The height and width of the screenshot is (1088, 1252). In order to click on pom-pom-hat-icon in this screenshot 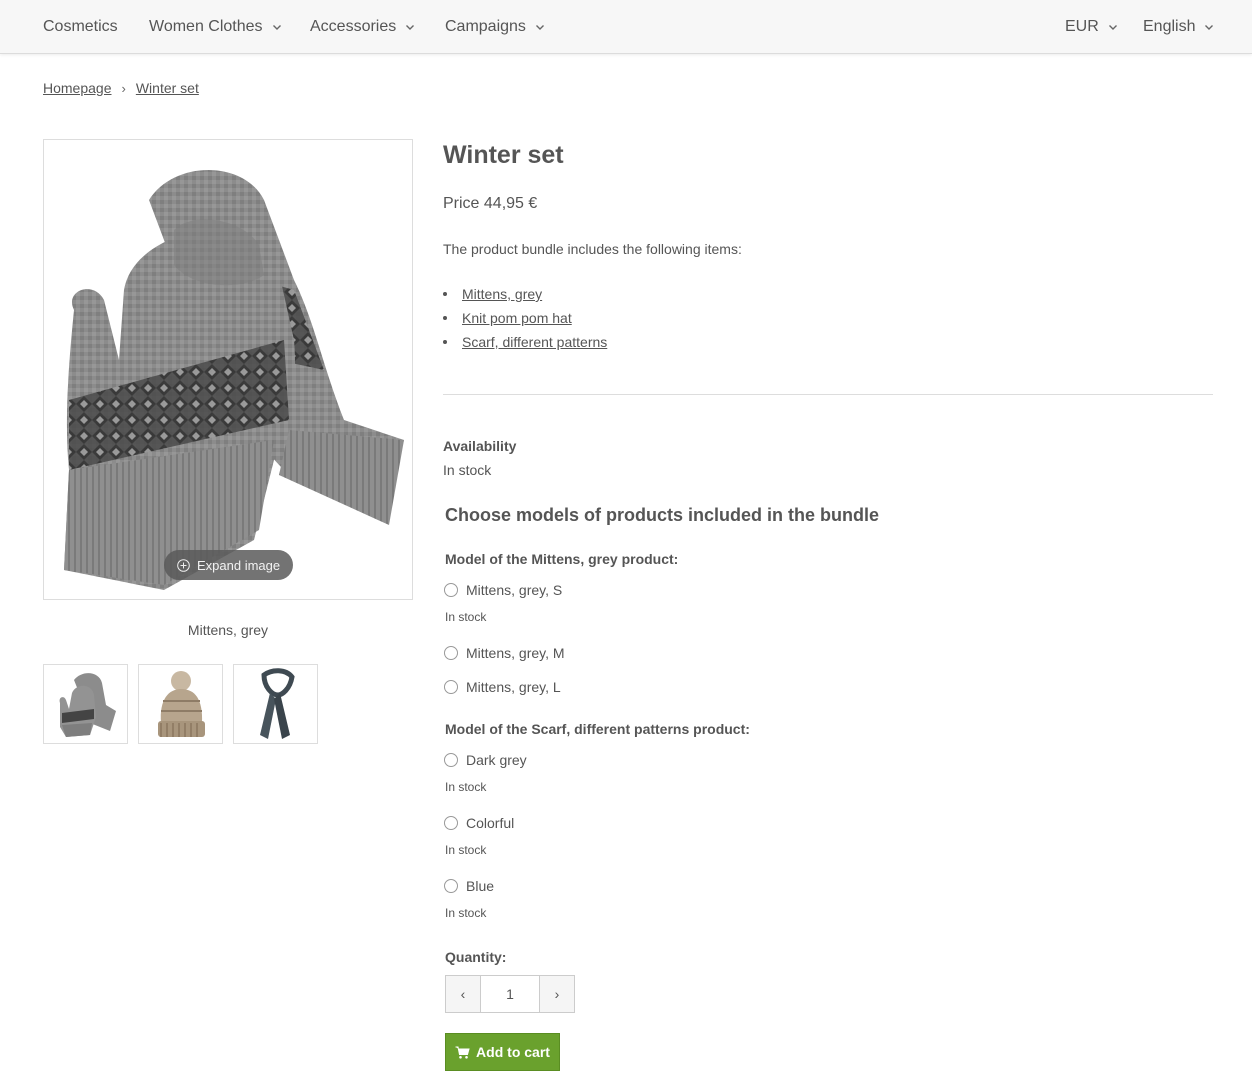, I will do `click(181, 704)`.